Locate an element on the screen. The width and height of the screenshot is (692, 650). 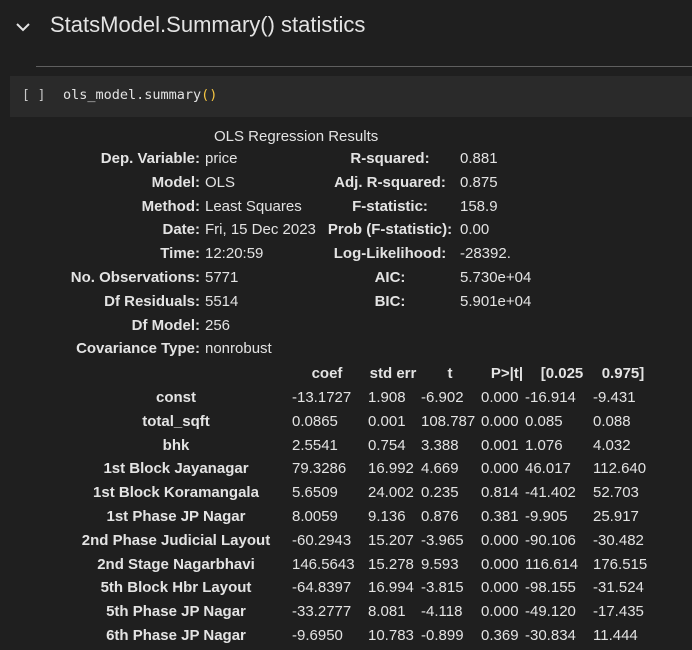
cell-value: 9.136 is located at coordinates (387, 516).